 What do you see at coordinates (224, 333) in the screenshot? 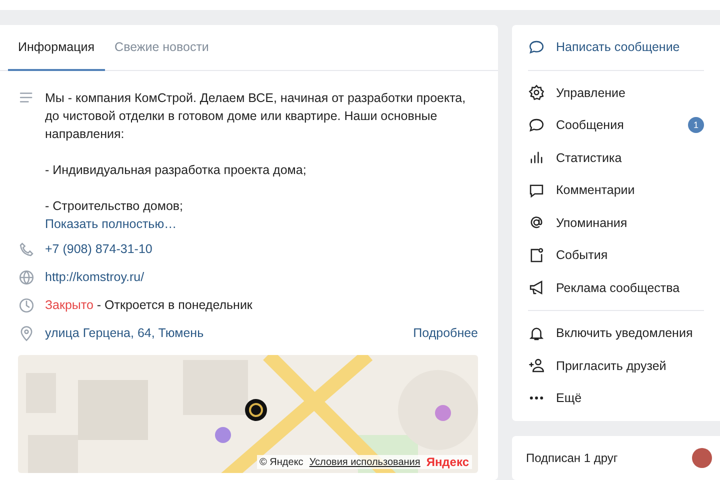
I see `address-link: улица Герцена, 64, Тюмень` at bounding box center [224, 333].